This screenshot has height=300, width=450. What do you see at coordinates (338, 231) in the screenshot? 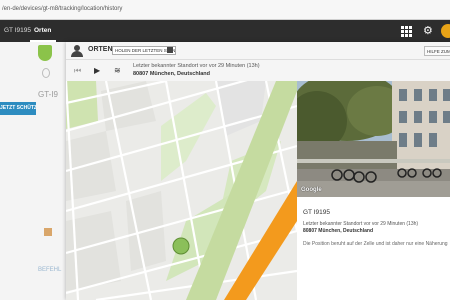
I see `info-address: 80807 München, Deutschland` at bounding box center [338, 231].